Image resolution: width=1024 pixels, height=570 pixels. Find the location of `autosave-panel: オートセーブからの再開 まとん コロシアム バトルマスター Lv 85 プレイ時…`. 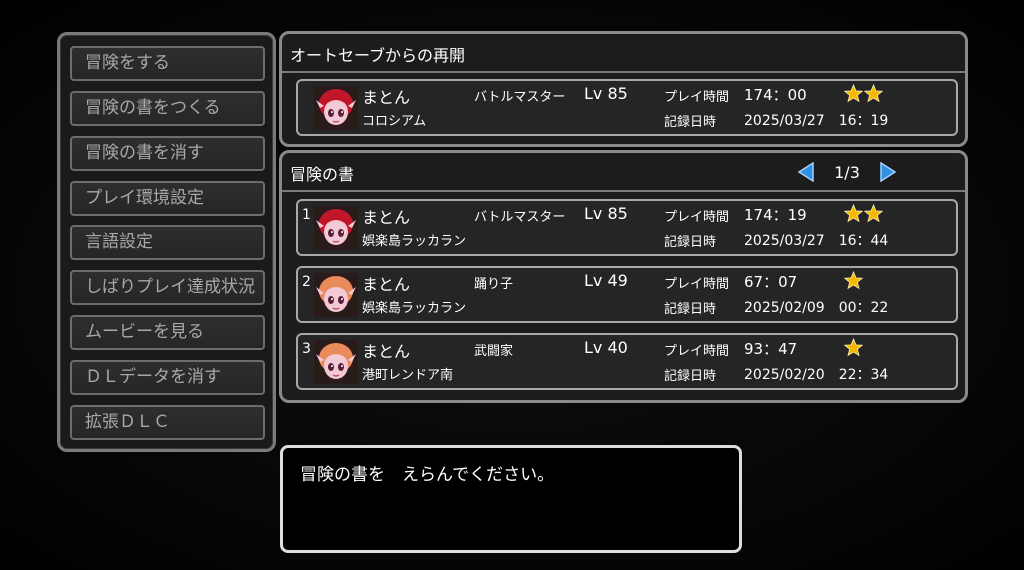

autosave-panel: オートセーブからの再開 まとん コロシアム バトルマスター Lv 85 プレイ時… is located at coordinates (623, 89).